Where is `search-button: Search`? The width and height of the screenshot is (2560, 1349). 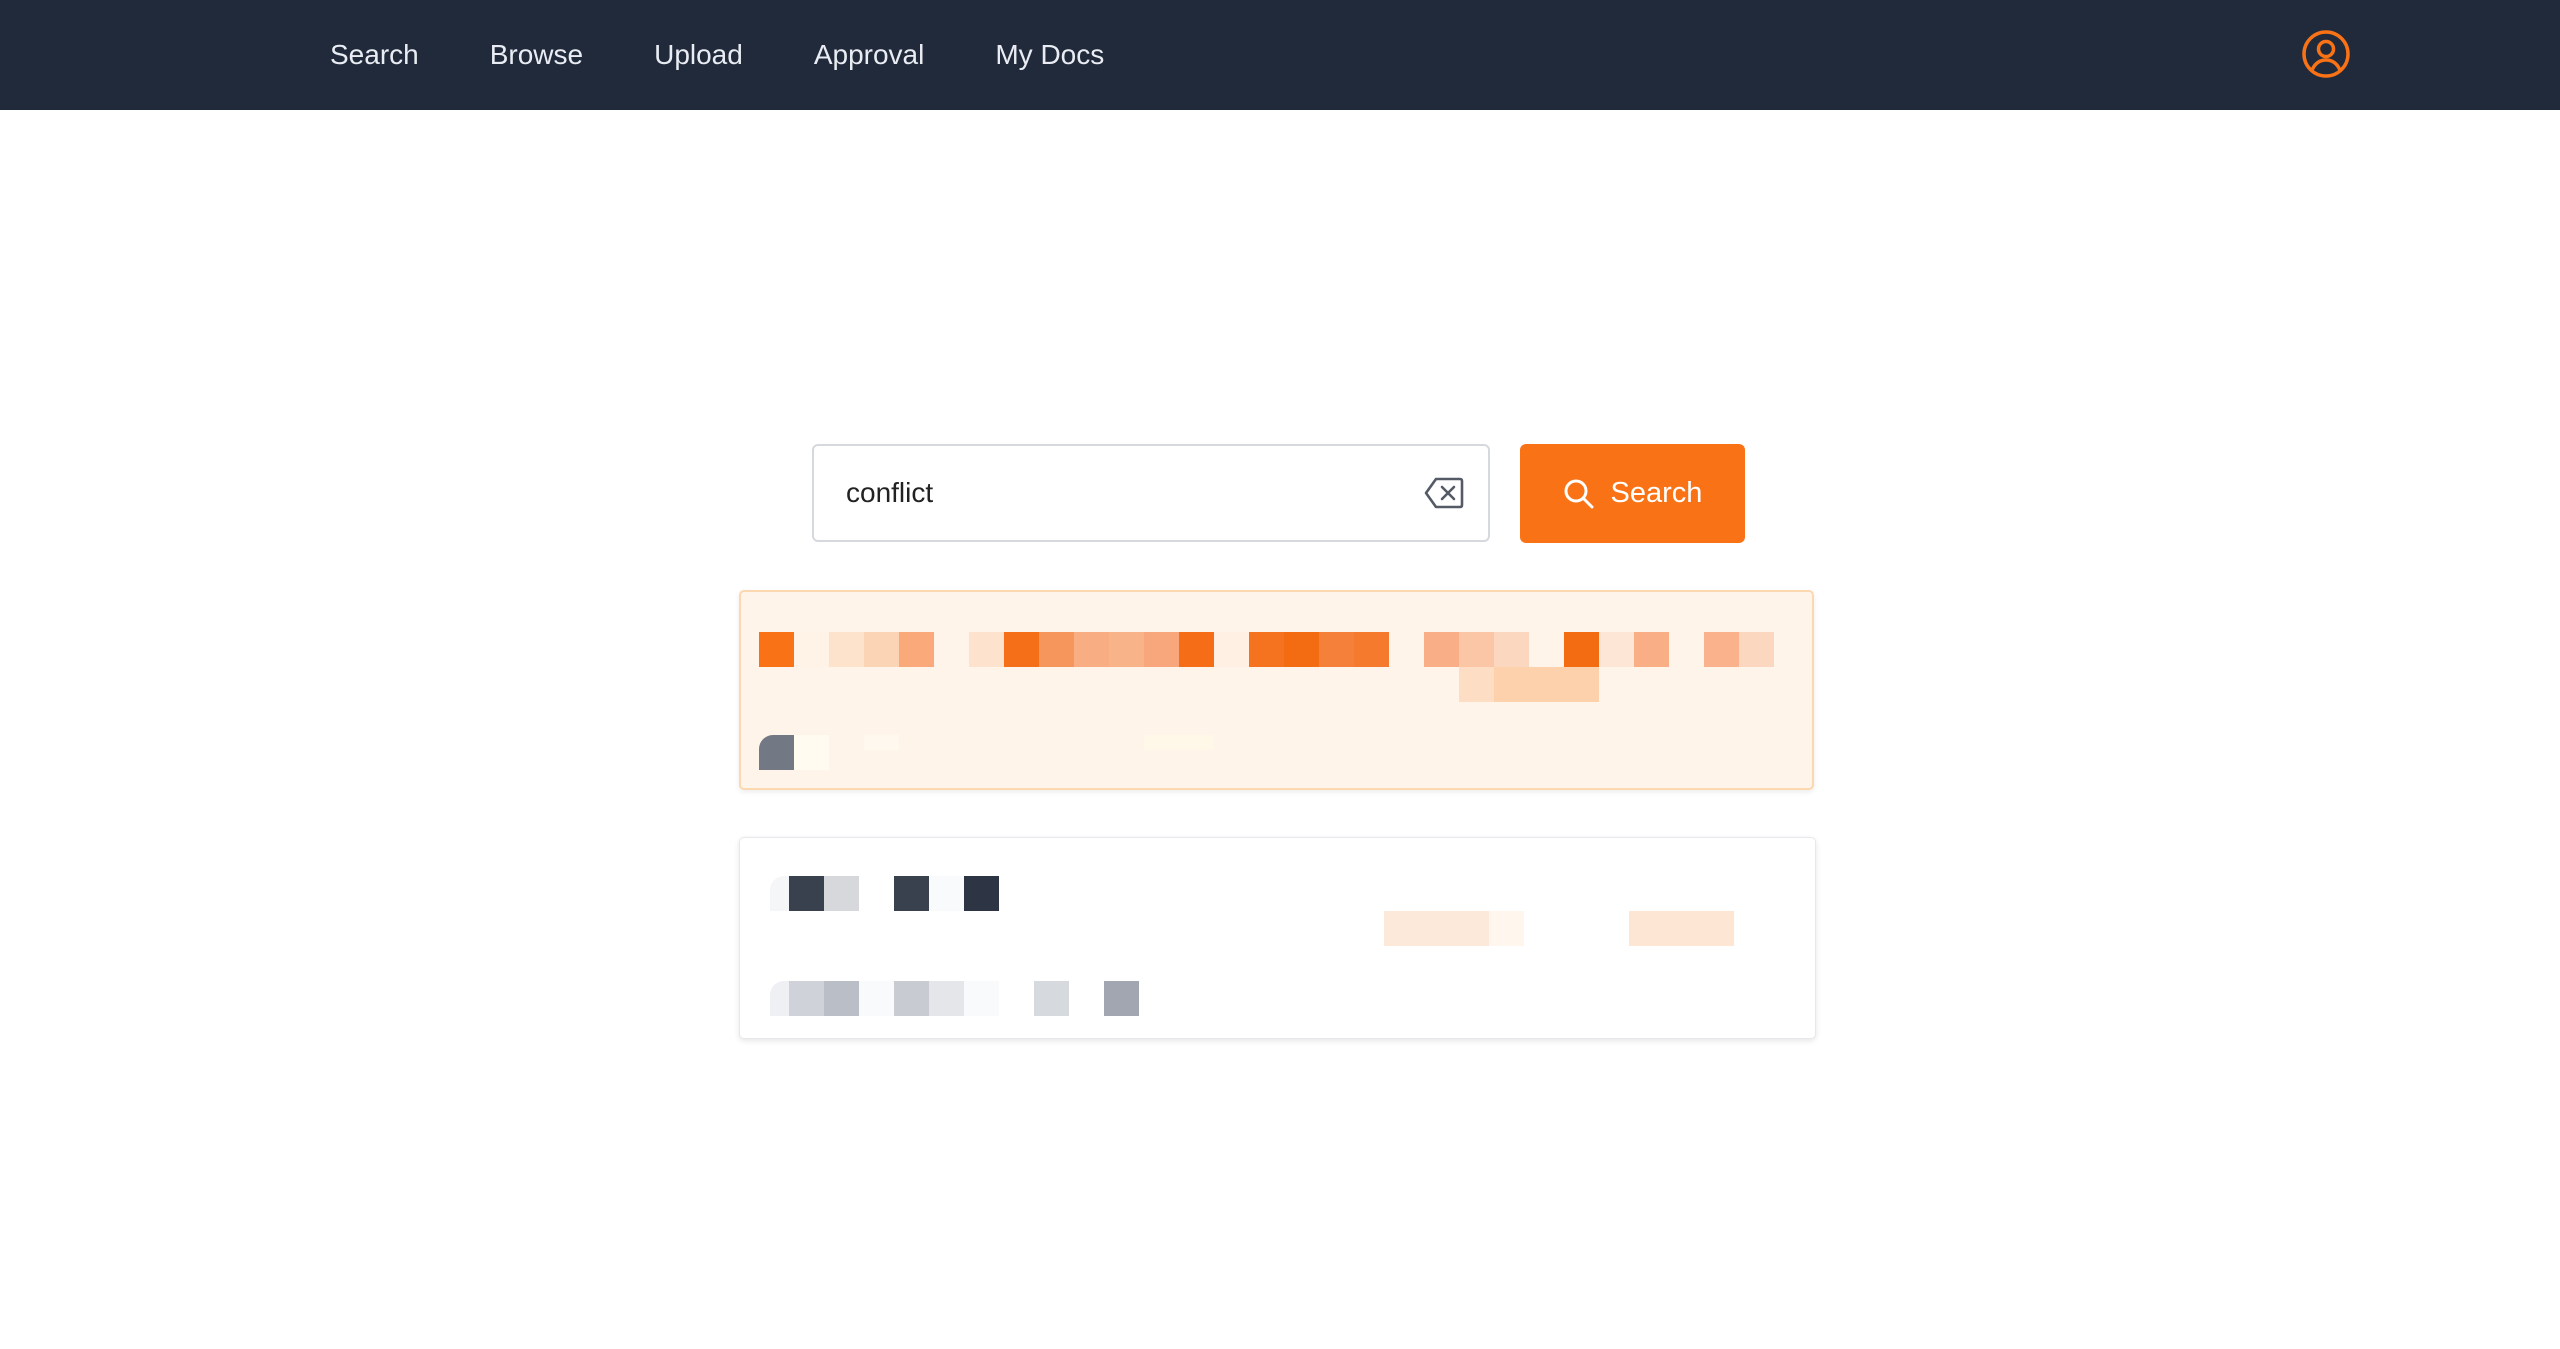 search-button: Search is located at coordinates (1632, 493).